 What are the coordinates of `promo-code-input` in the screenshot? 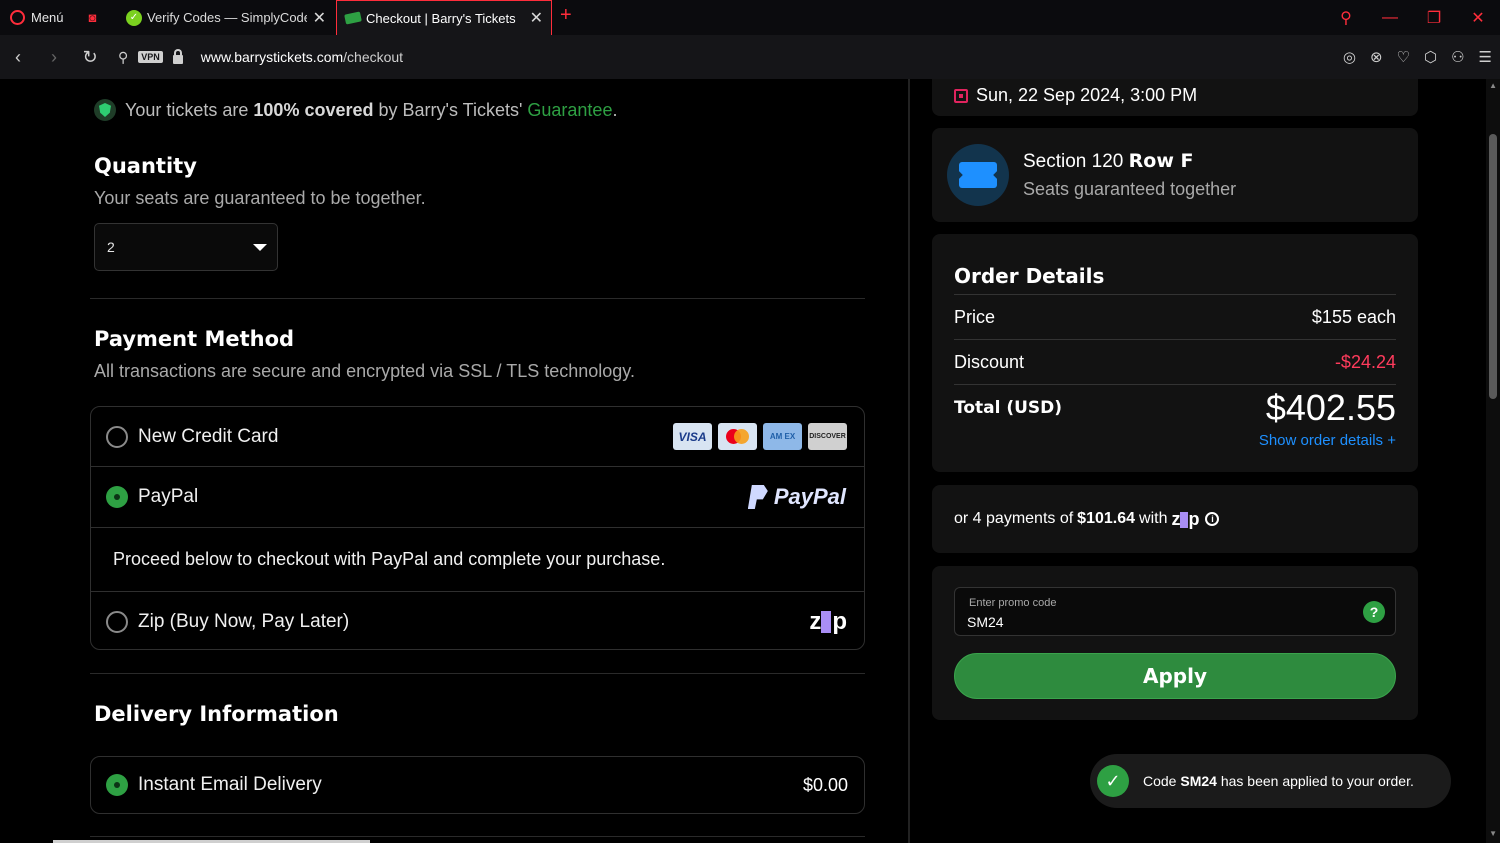 It's located at (1117, 622).